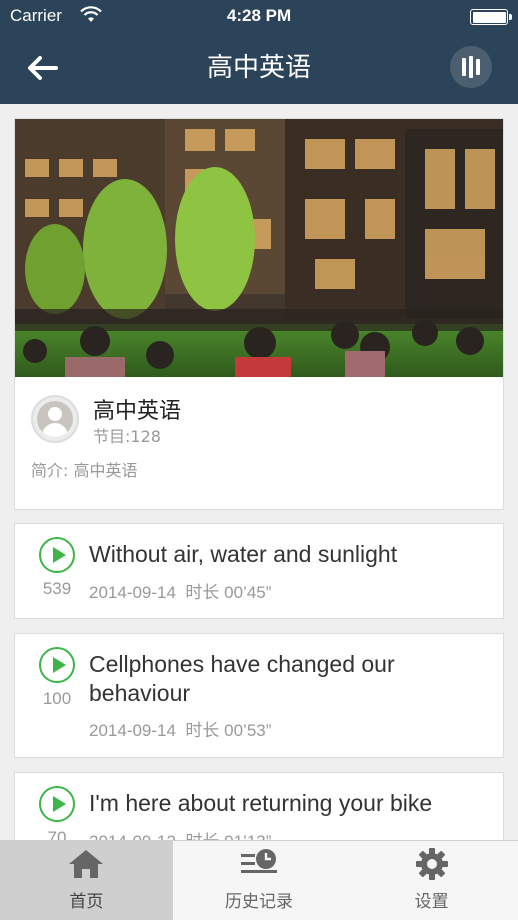 Image resolution: width=518 pixels, height=920 pixels. Describe the element at coordinates (432, 864) in the screenshot. I see `gear-icon` at that location.